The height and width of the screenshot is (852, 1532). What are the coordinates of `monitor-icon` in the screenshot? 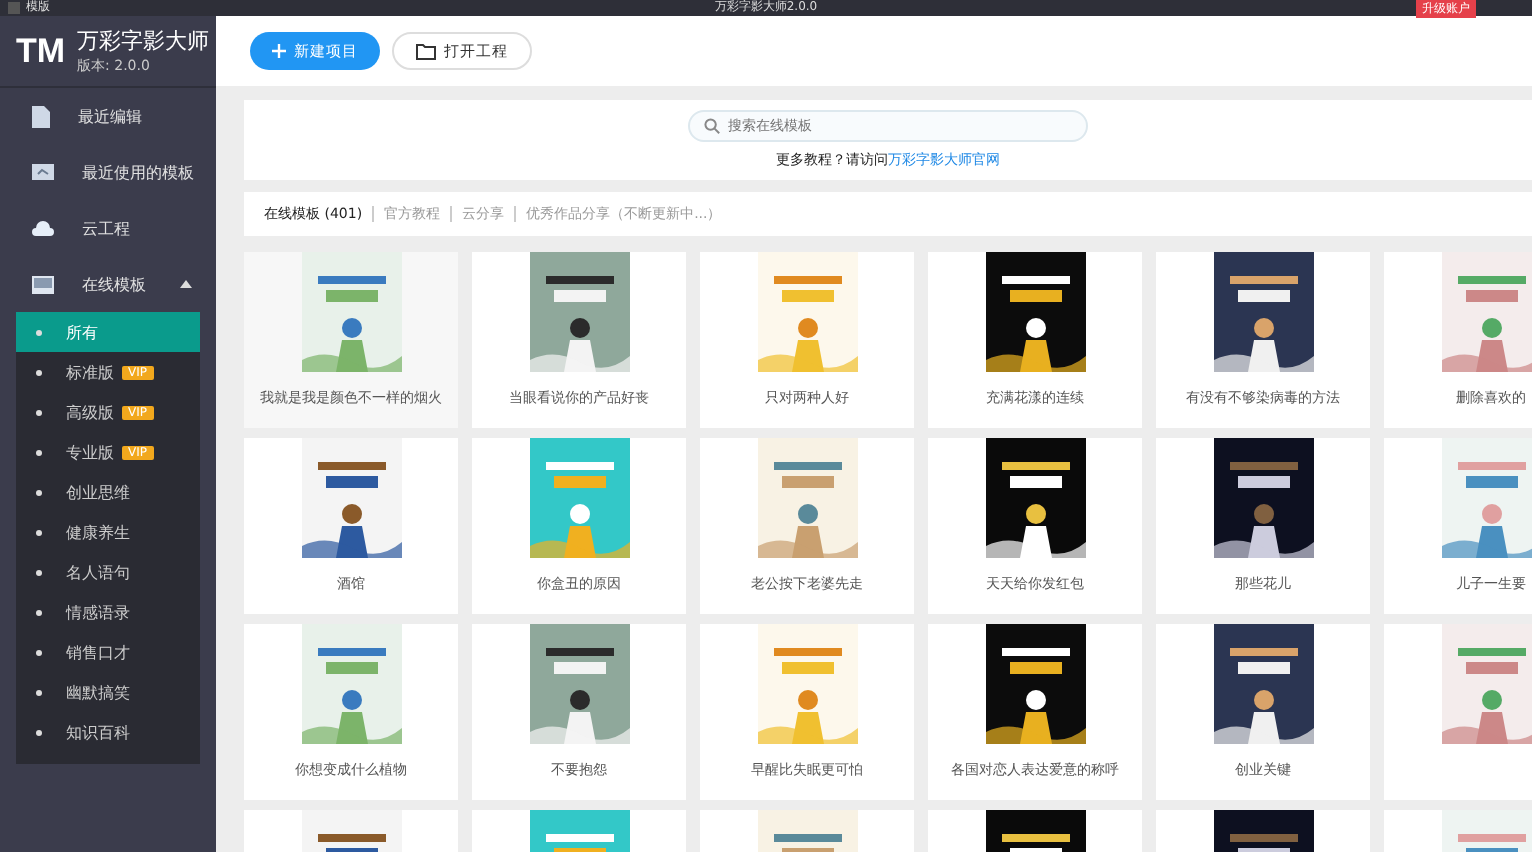 It's located at (43, 172).